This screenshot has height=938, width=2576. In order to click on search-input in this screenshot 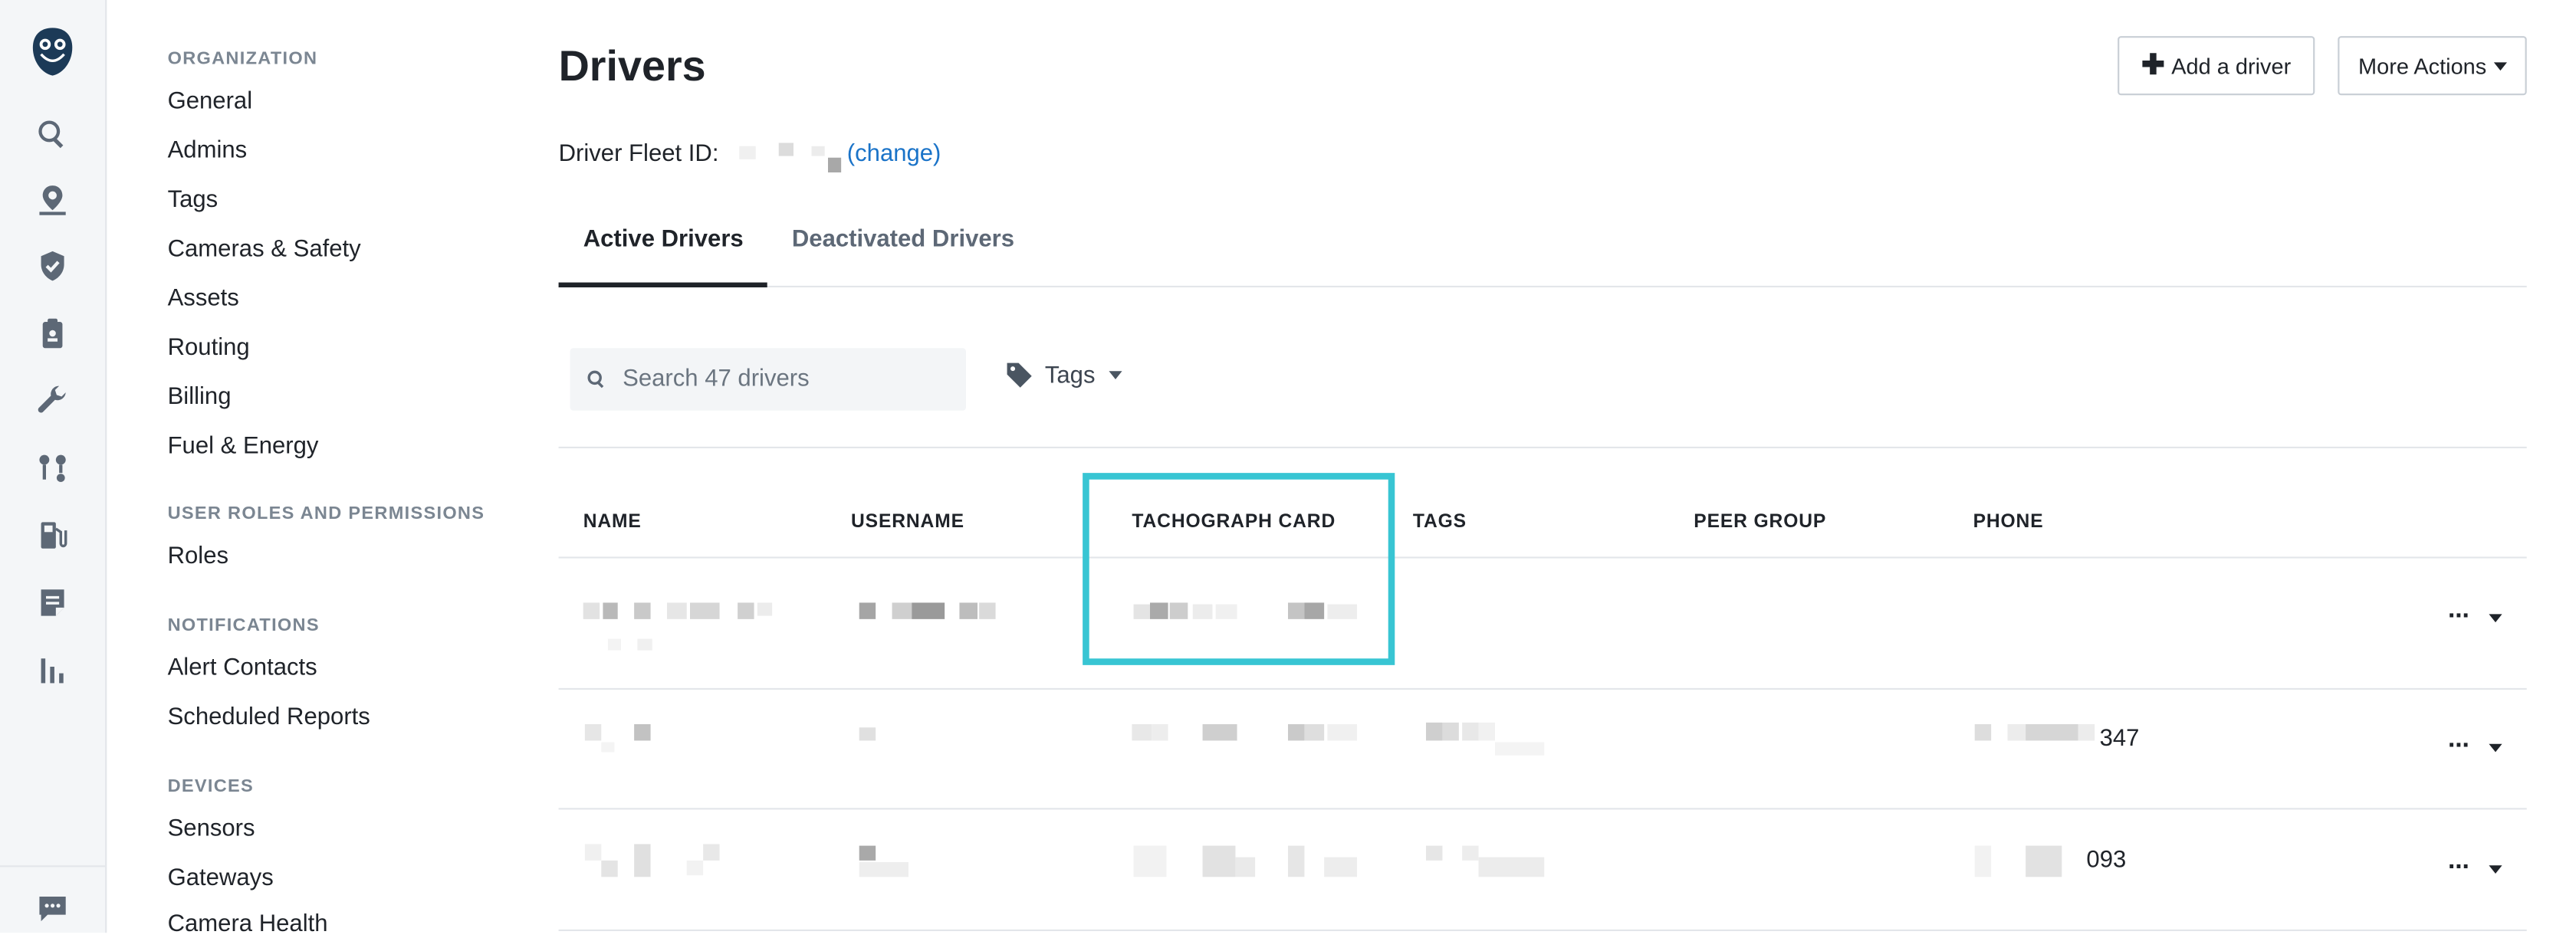, I will do `click(778, 379)`.